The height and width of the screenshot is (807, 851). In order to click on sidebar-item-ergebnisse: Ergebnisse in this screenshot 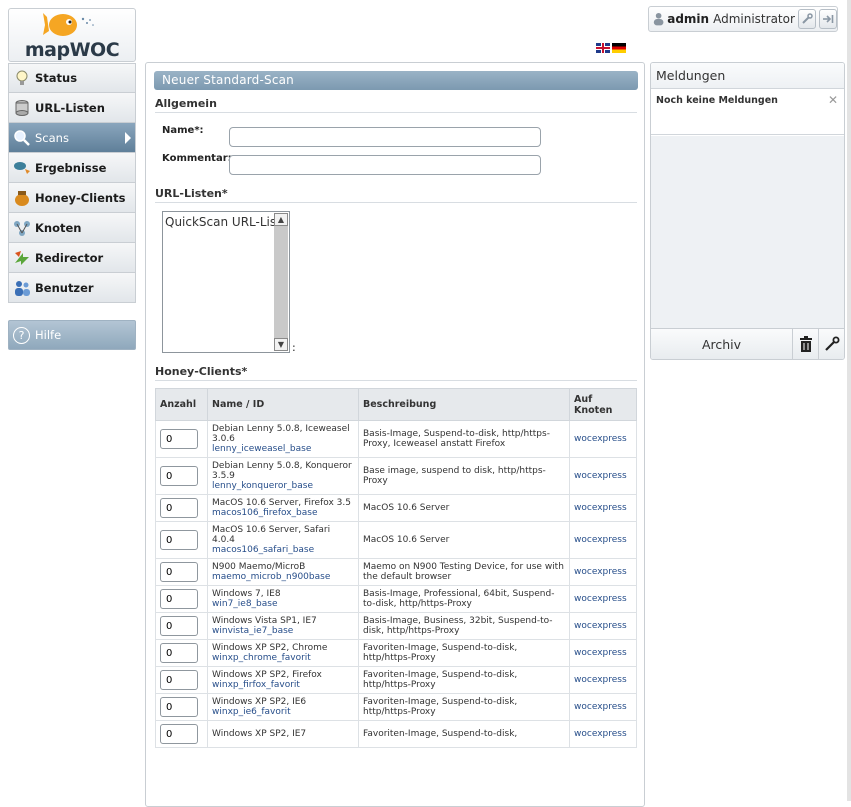, I will do `click(72, 168)`.